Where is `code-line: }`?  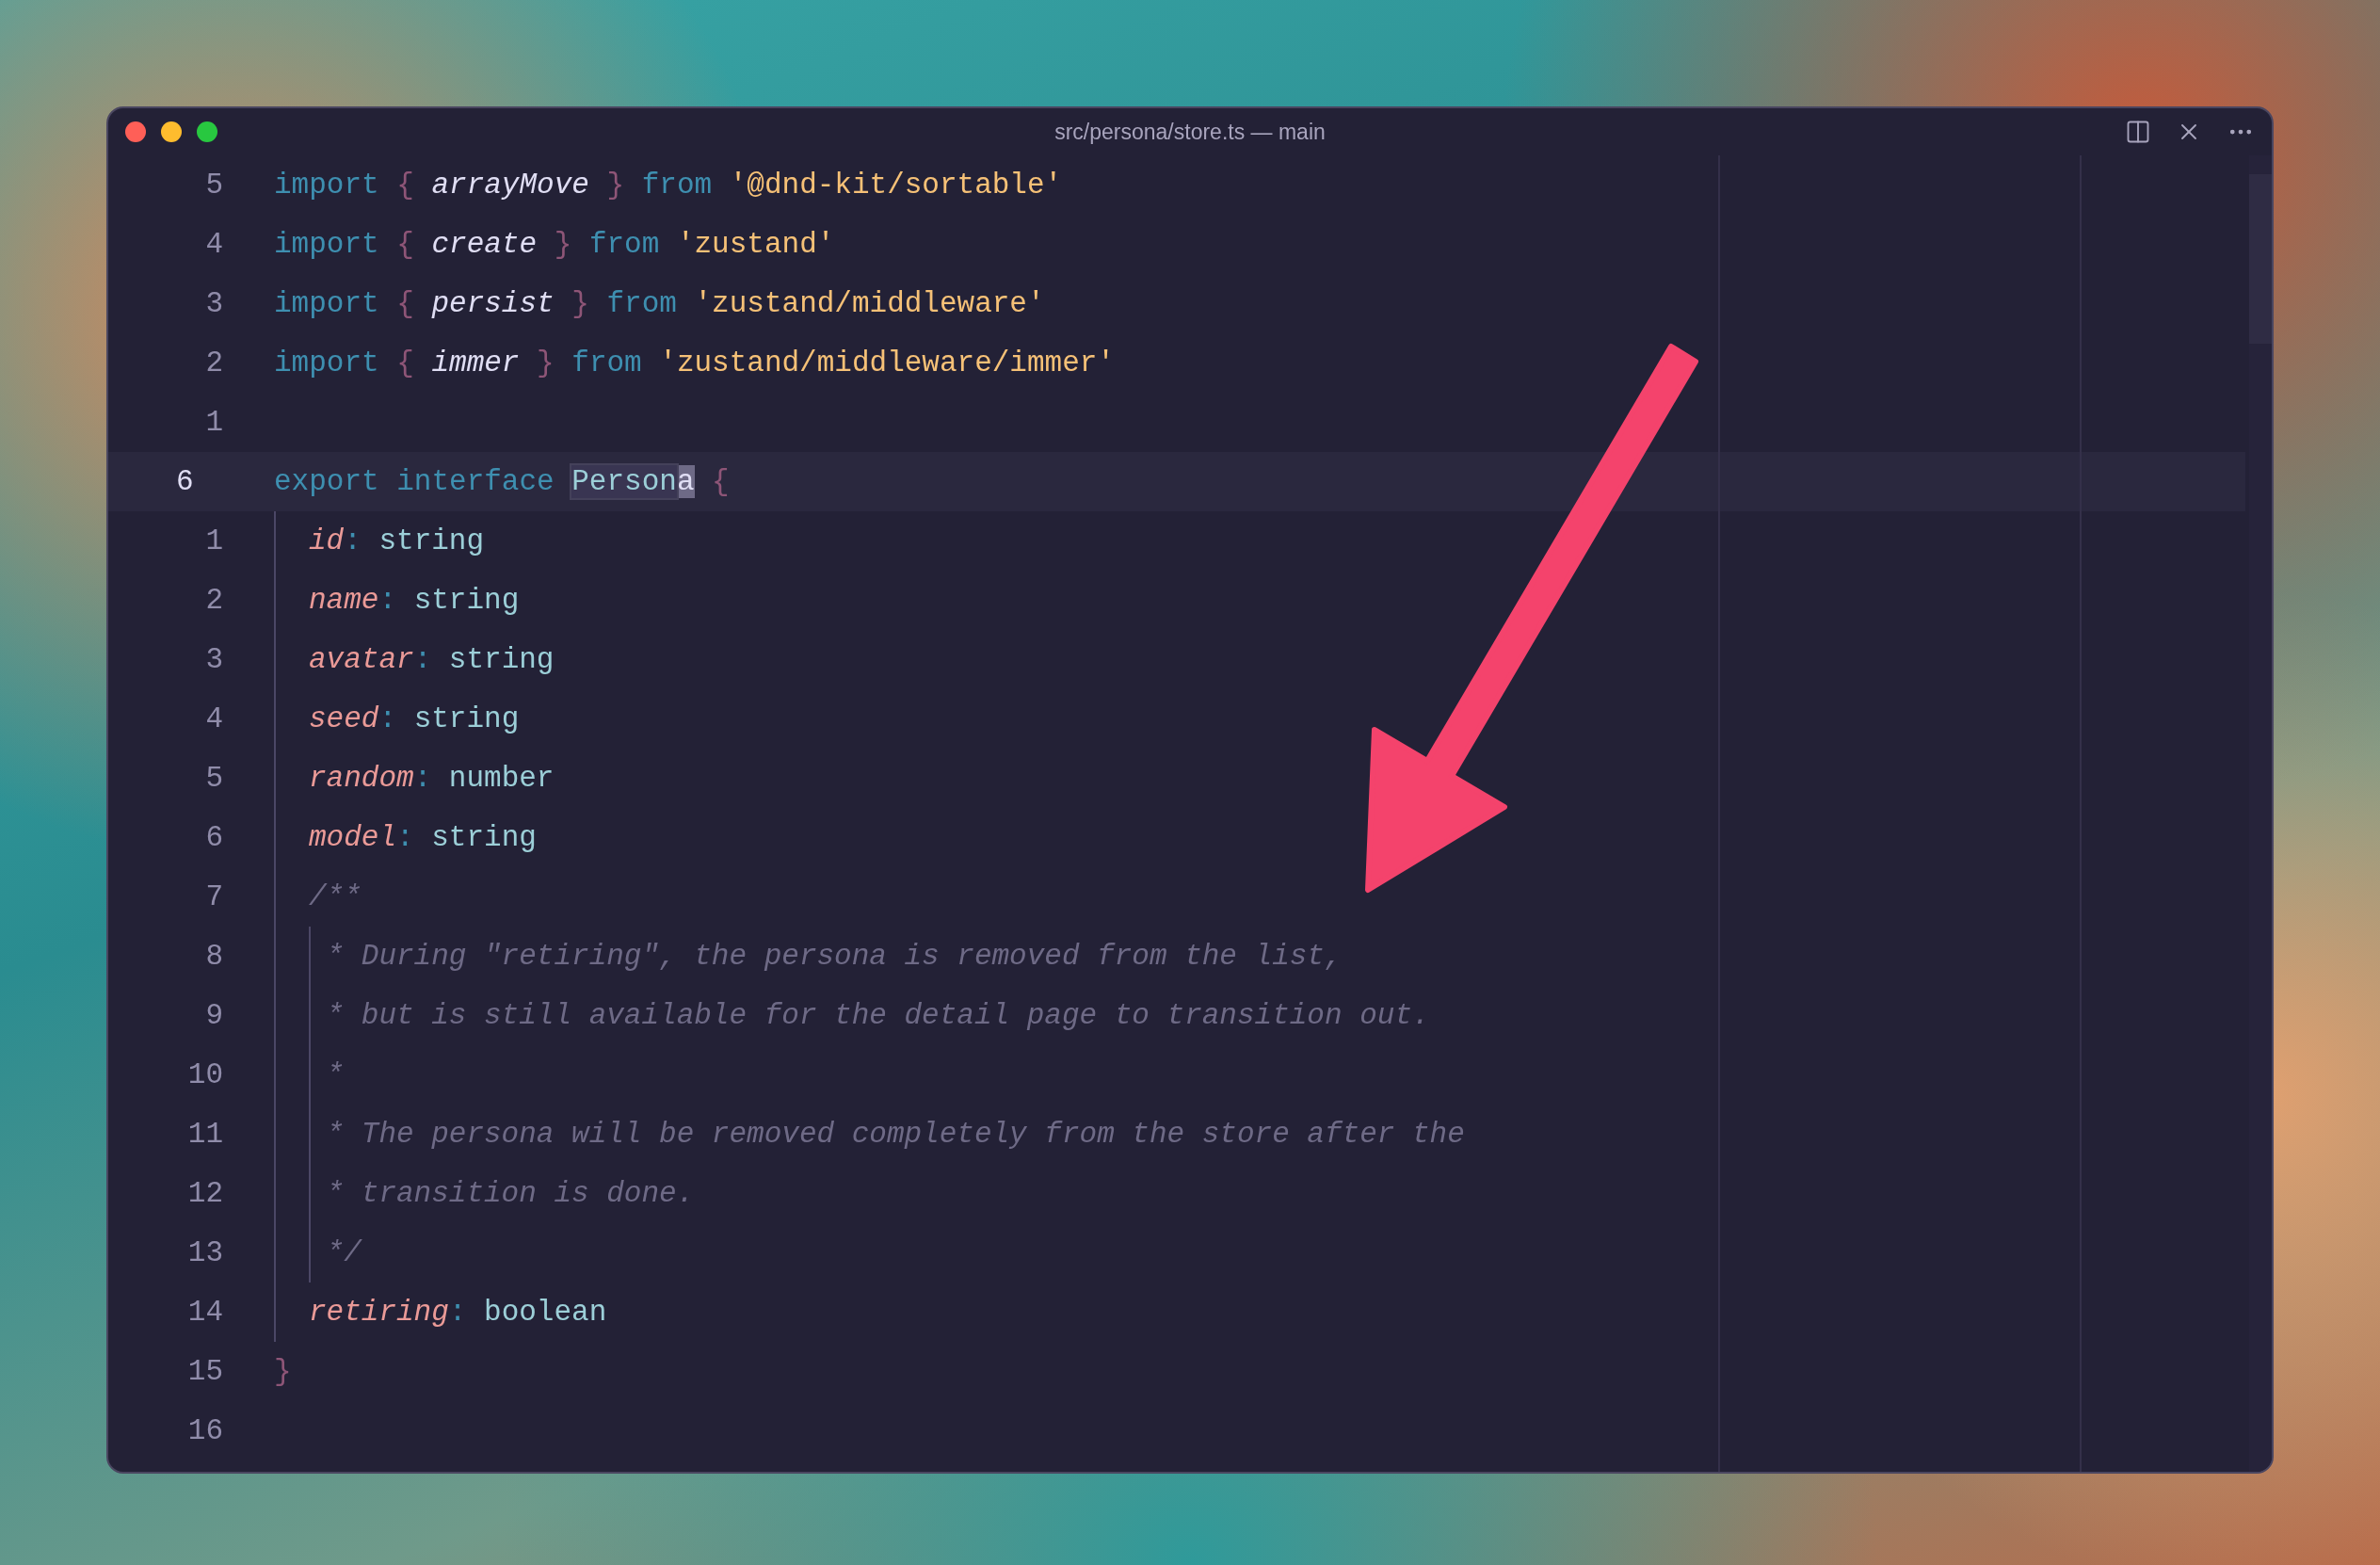 code-line: } is located at coordinates (283, 1371).